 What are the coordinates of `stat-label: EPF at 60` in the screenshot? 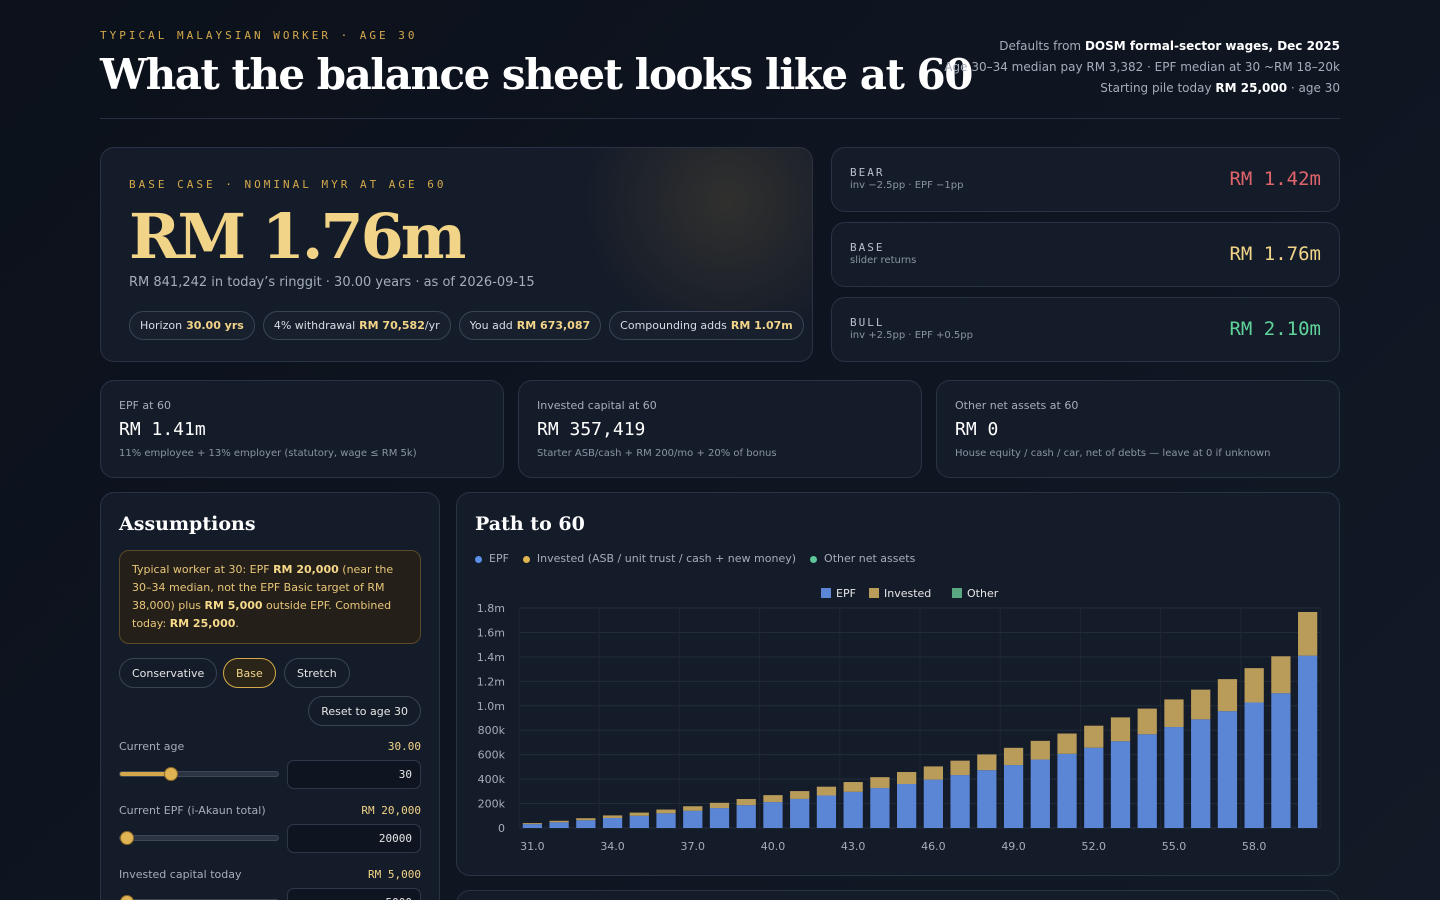 It's located at (145, 405).